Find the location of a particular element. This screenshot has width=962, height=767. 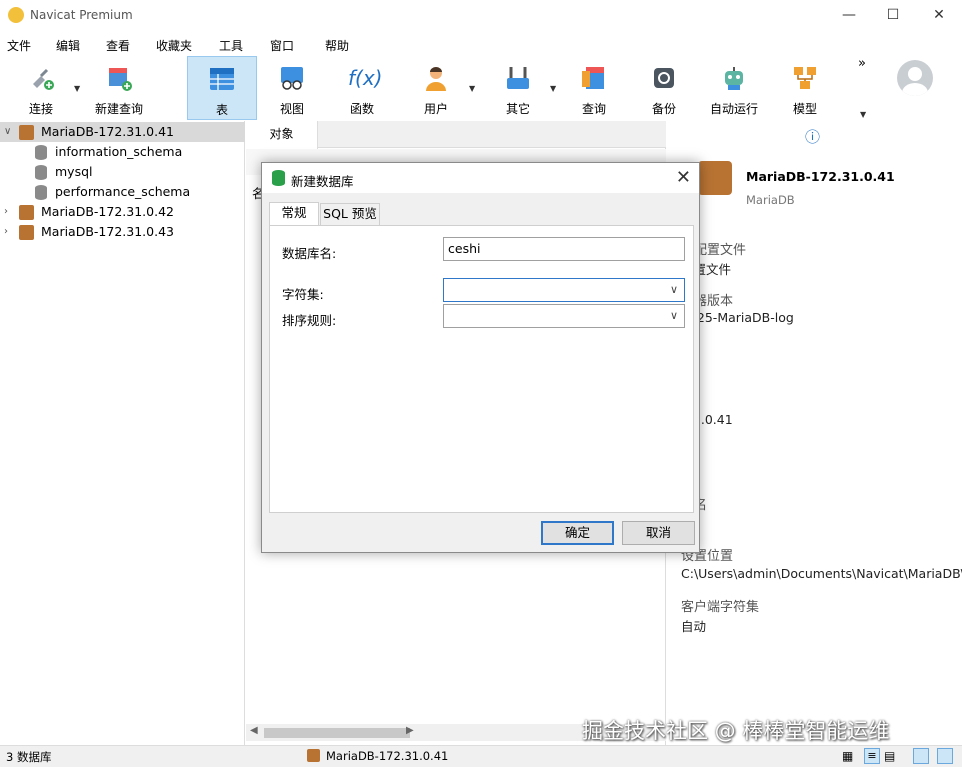

user-dropdown-icon: ▼ is located at coordinates (472, 88).